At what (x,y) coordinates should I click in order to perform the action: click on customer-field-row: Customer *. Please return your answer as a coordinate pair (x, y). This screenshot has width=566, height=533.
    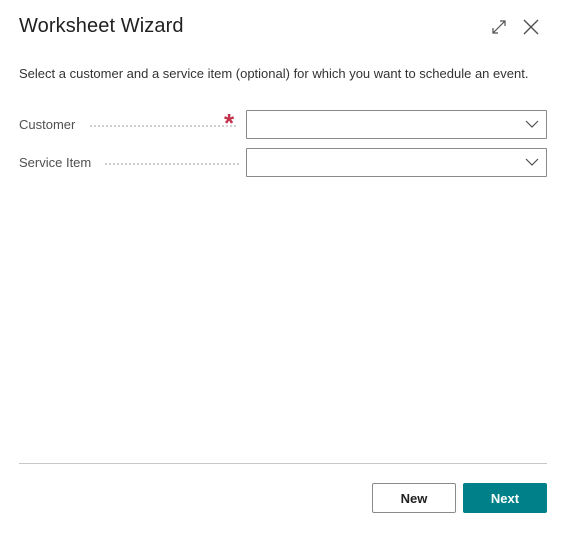
    Looking at the image, I should click on (283, 123).